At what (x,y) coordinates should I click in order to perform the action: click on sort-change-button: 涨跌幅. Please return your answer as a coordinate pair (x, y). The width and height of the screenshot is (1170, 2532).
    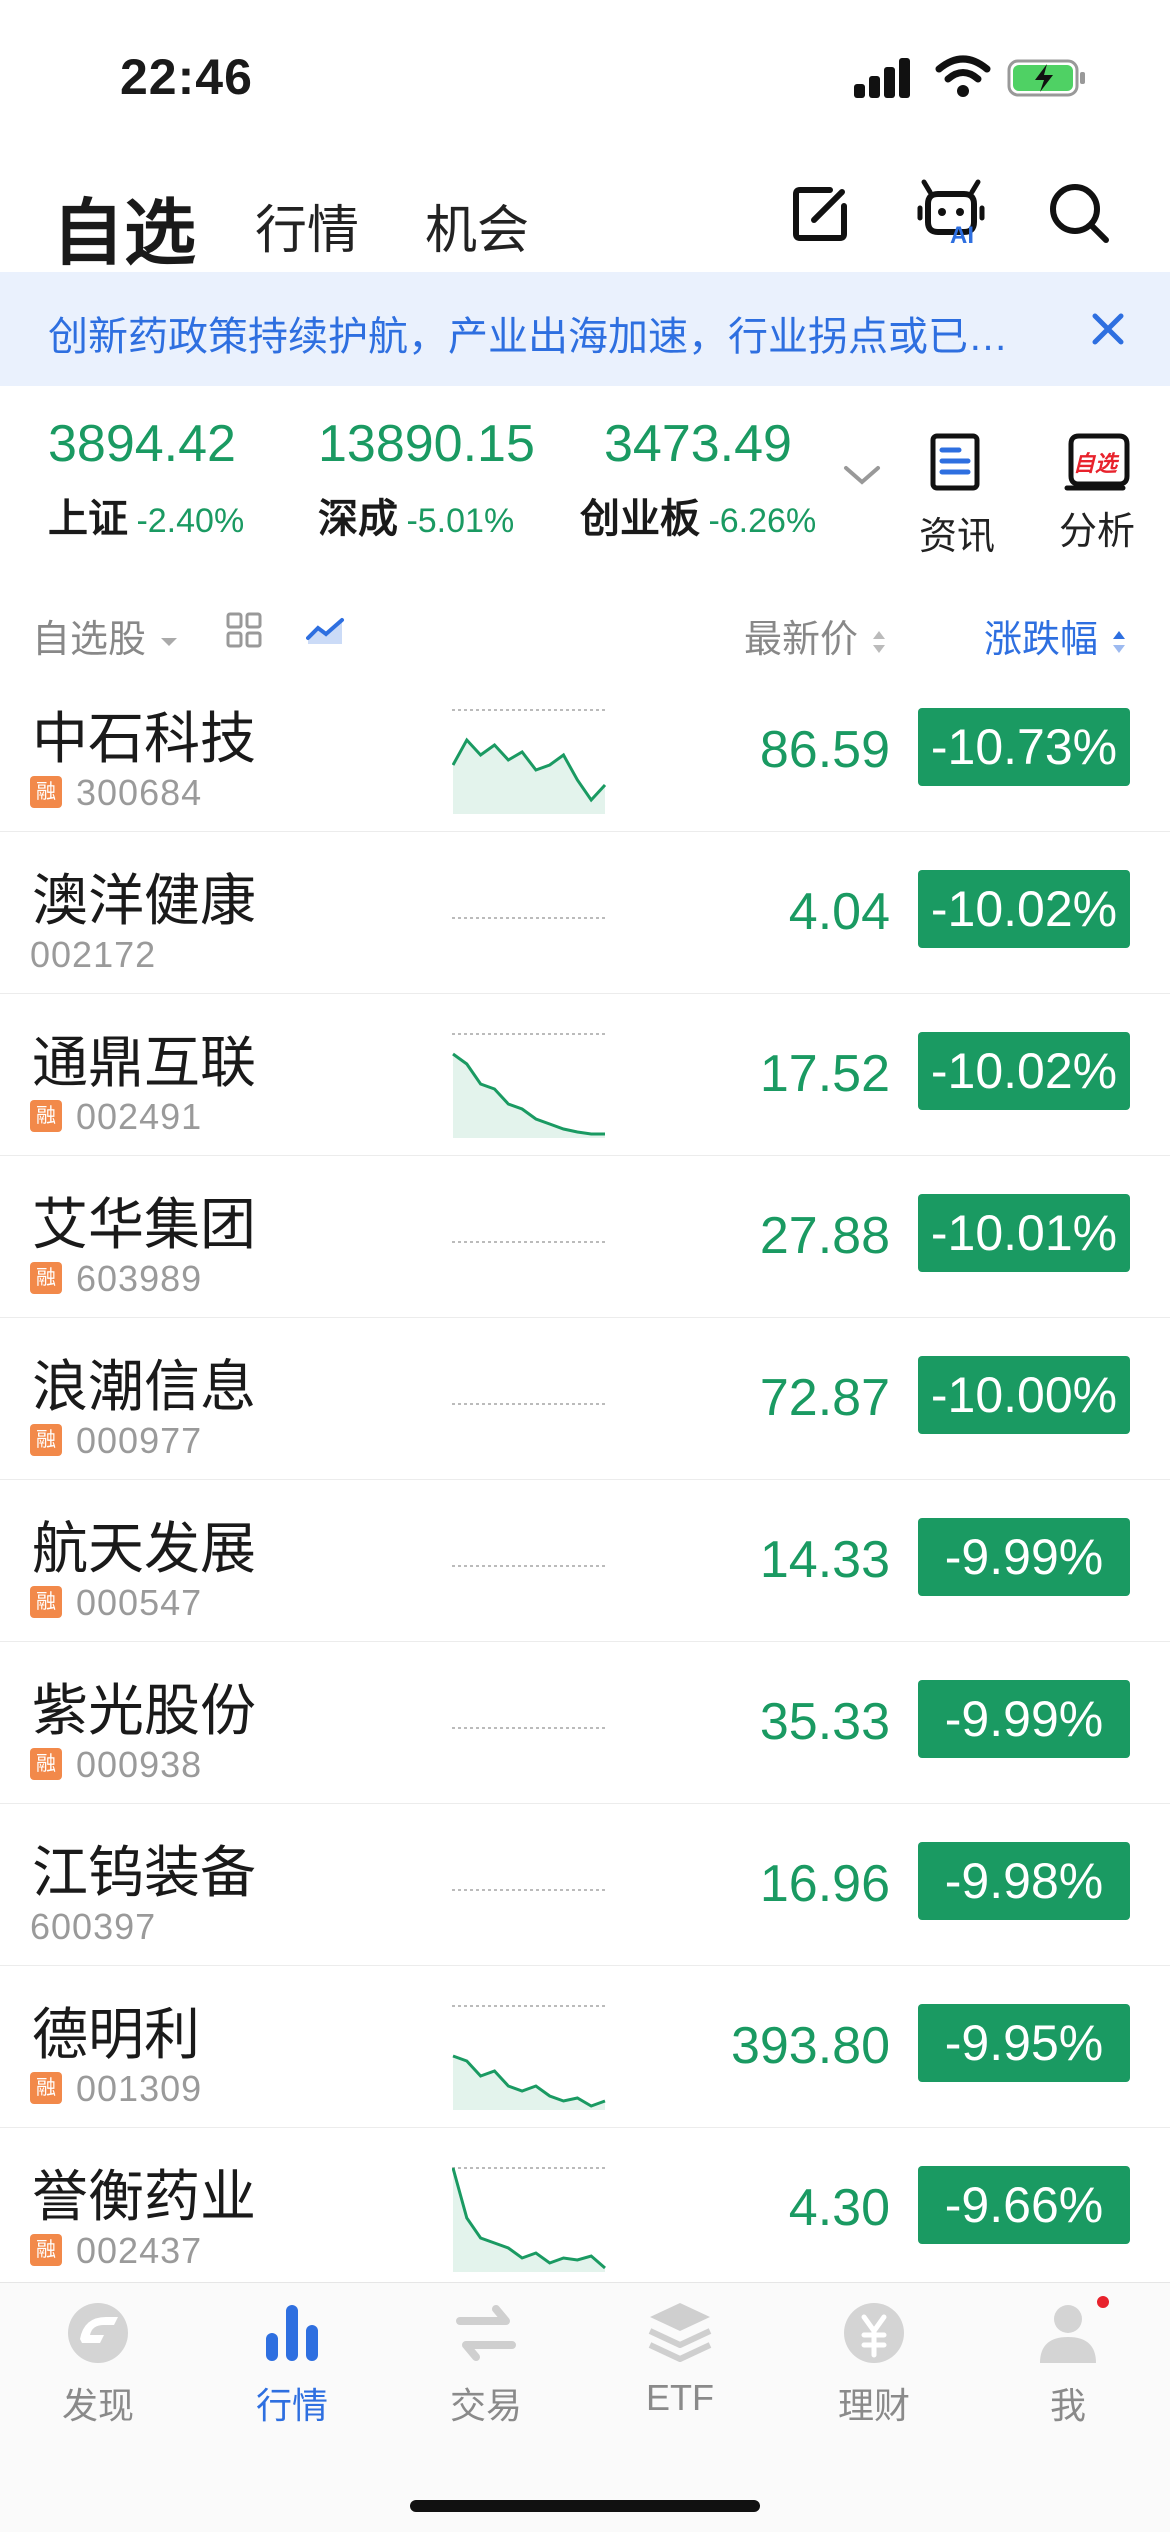
    Looking at the image, I should click on (1056, 635).